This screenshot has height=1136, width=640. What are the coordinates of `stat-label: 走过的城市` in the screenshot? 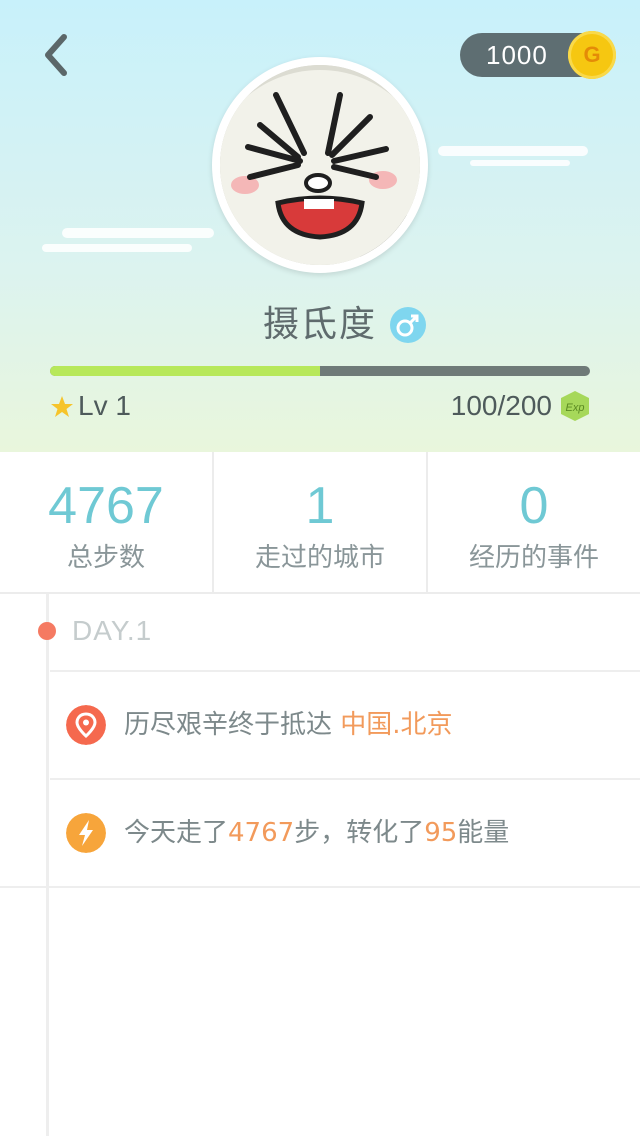 It's located at (319, 558).